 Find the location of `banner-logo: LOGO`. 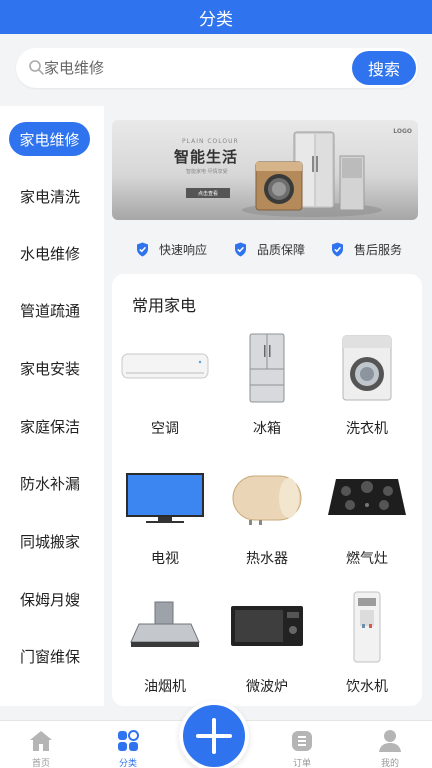

banner-logo: LOGO is located at coordinates (402, 131).